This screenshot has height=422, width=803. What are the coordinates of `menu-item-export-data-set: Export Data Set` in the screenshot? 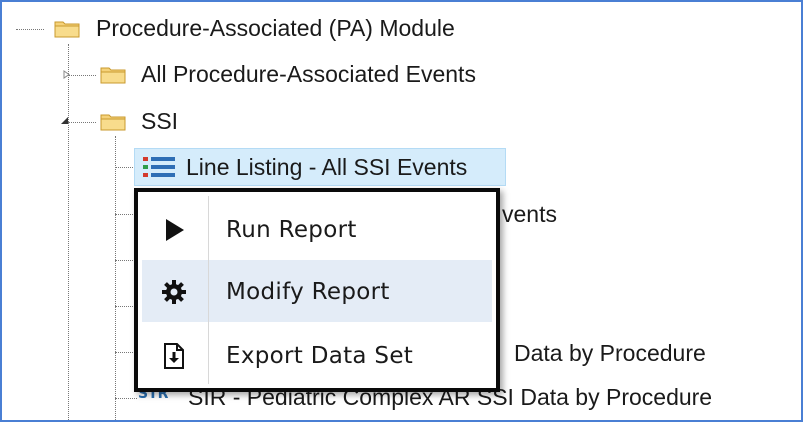 It's located at (317, 355).